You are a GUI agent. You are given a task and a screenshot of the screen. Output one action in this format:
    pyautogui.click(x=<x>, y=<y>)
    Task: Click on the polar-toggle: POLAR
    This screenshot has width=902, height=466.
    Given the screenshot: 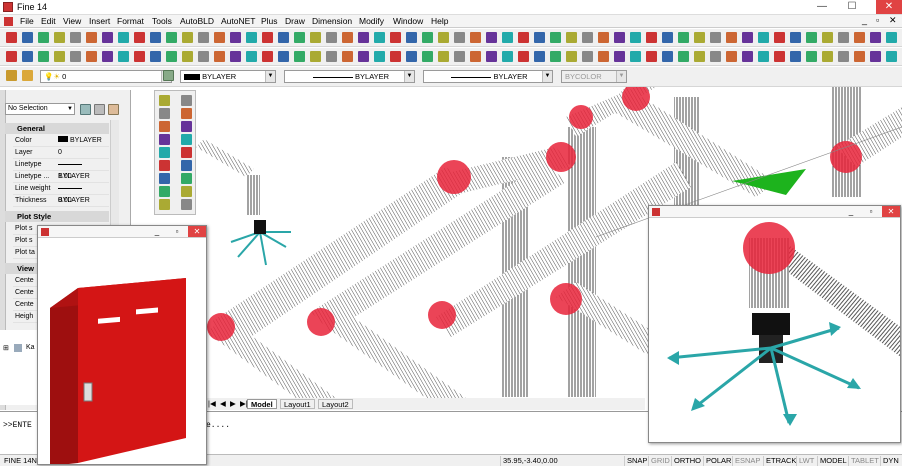 What is the action you would take?
    pyautogui.click(x=718, y=461)
    